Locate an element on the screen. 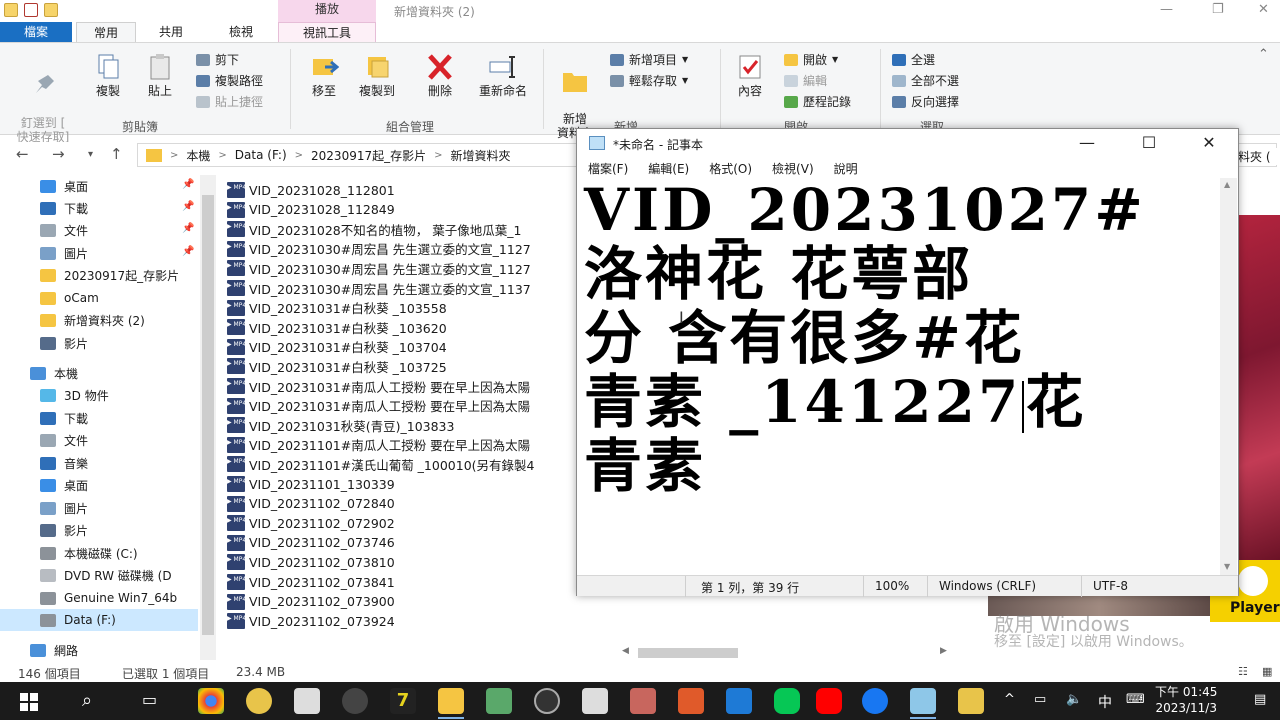 The height and width of the screenshot is (720, 1280). new-item-button: 新增項目 ▼ is located at coordinates (649, 59).